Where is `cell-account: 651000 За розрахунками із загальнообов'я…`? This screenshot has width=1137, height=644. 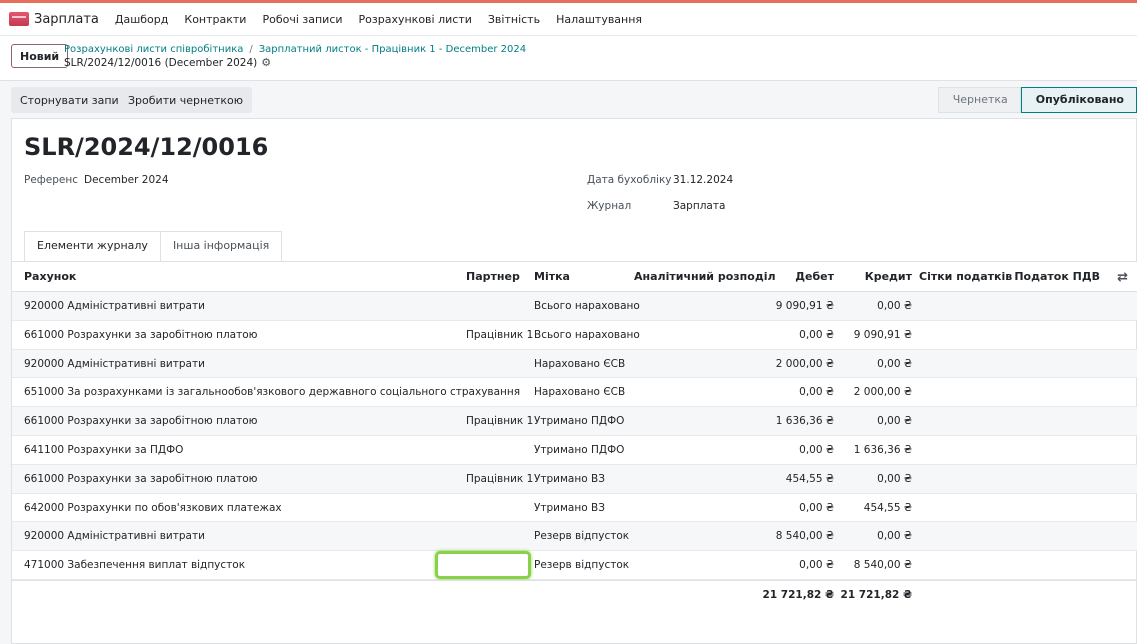
cell-account: 651000 За розрахунками із загальнообов'я… is located at coordinates (272, 392).